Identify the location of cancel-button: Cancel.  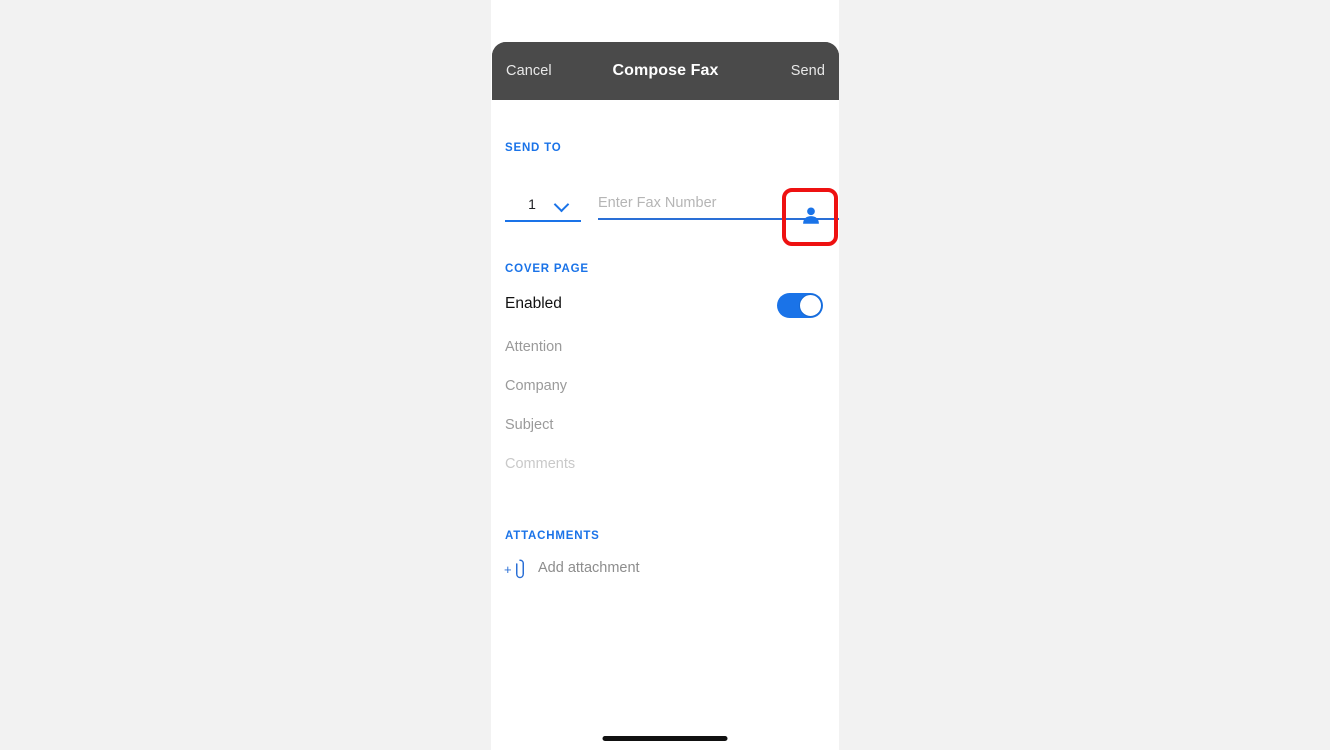
(529, 71).